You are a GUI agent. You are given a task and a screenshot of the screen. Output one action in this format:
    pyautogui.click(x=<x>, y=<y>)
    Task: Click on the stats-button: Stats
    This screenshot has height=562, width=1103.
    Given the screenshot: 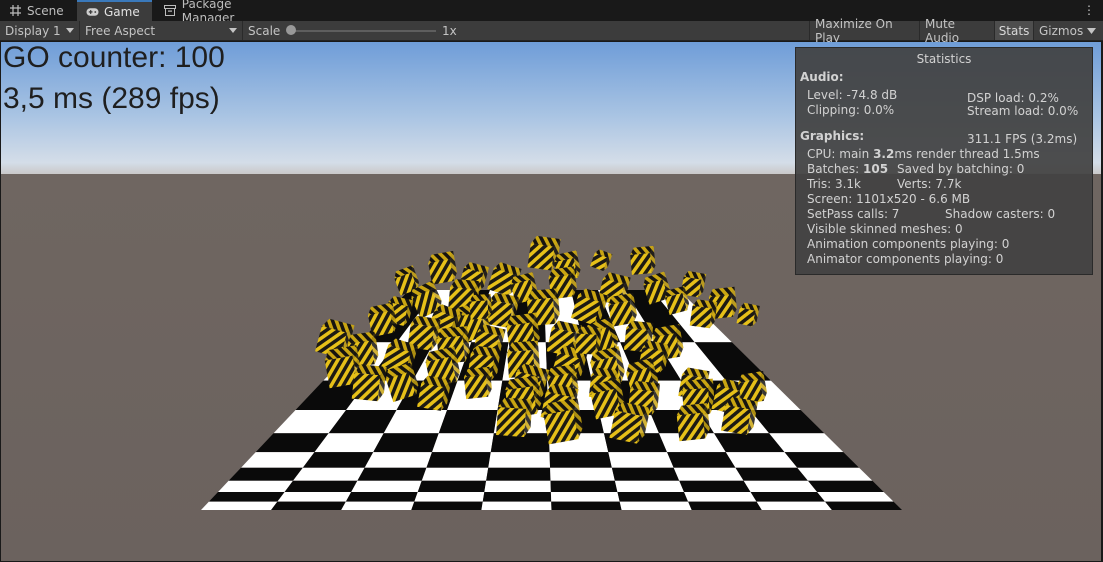 What is the action you would take?
    pyautogui.click(x=1013, y=30)
    